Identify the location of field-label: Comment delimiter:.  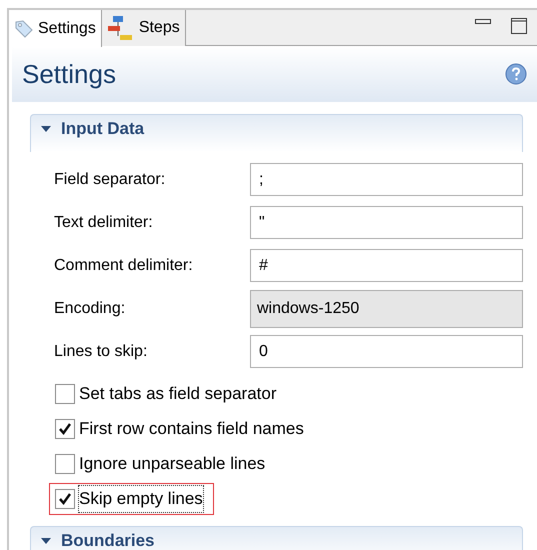
(123, 266).